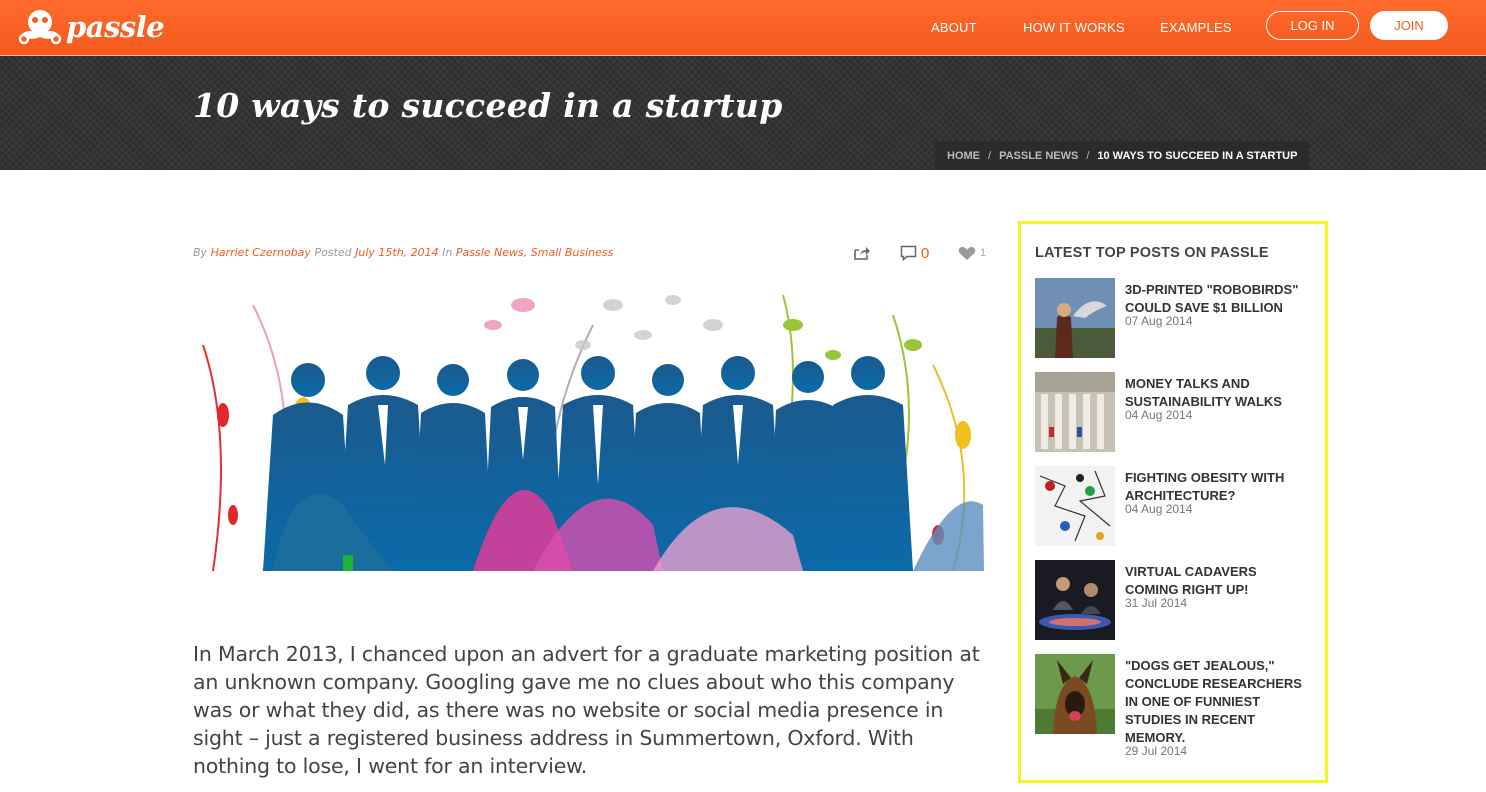 This screenshot has width=1486, height=792. Describe the element at coordinates (1196, 27) in the screenshot. I see `nav-examples: EXAMPLES` at that location.